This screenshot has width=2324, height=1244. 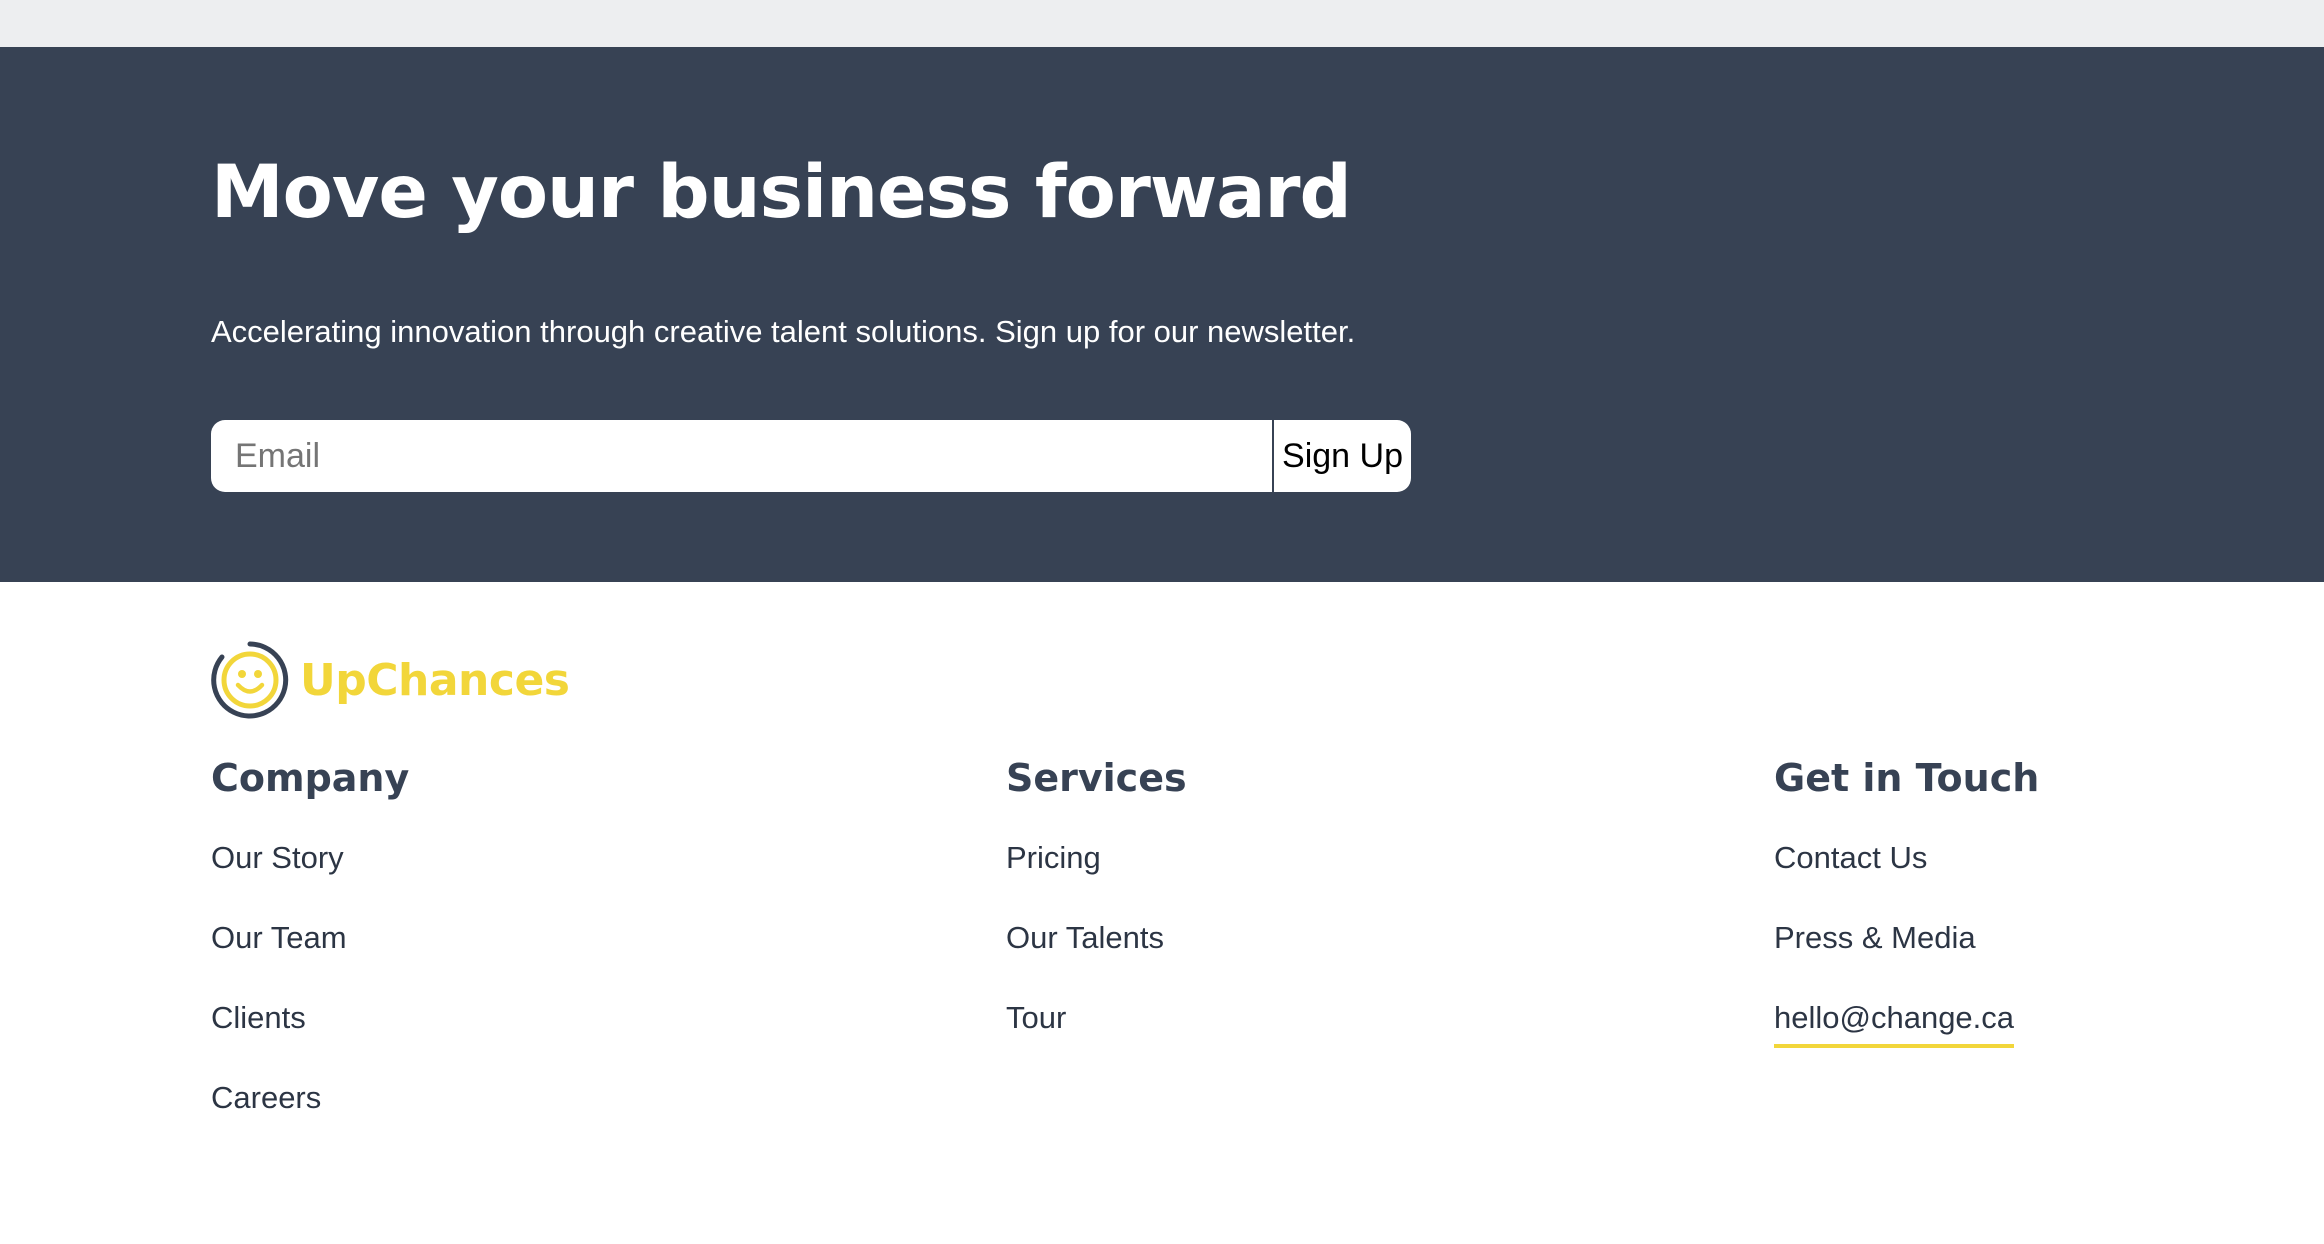 What do you see at coordinates (1907, 778) in the screenshot?
I see `get-in-touch-heading: Get in Touch` at bounding box center [1907, 778].